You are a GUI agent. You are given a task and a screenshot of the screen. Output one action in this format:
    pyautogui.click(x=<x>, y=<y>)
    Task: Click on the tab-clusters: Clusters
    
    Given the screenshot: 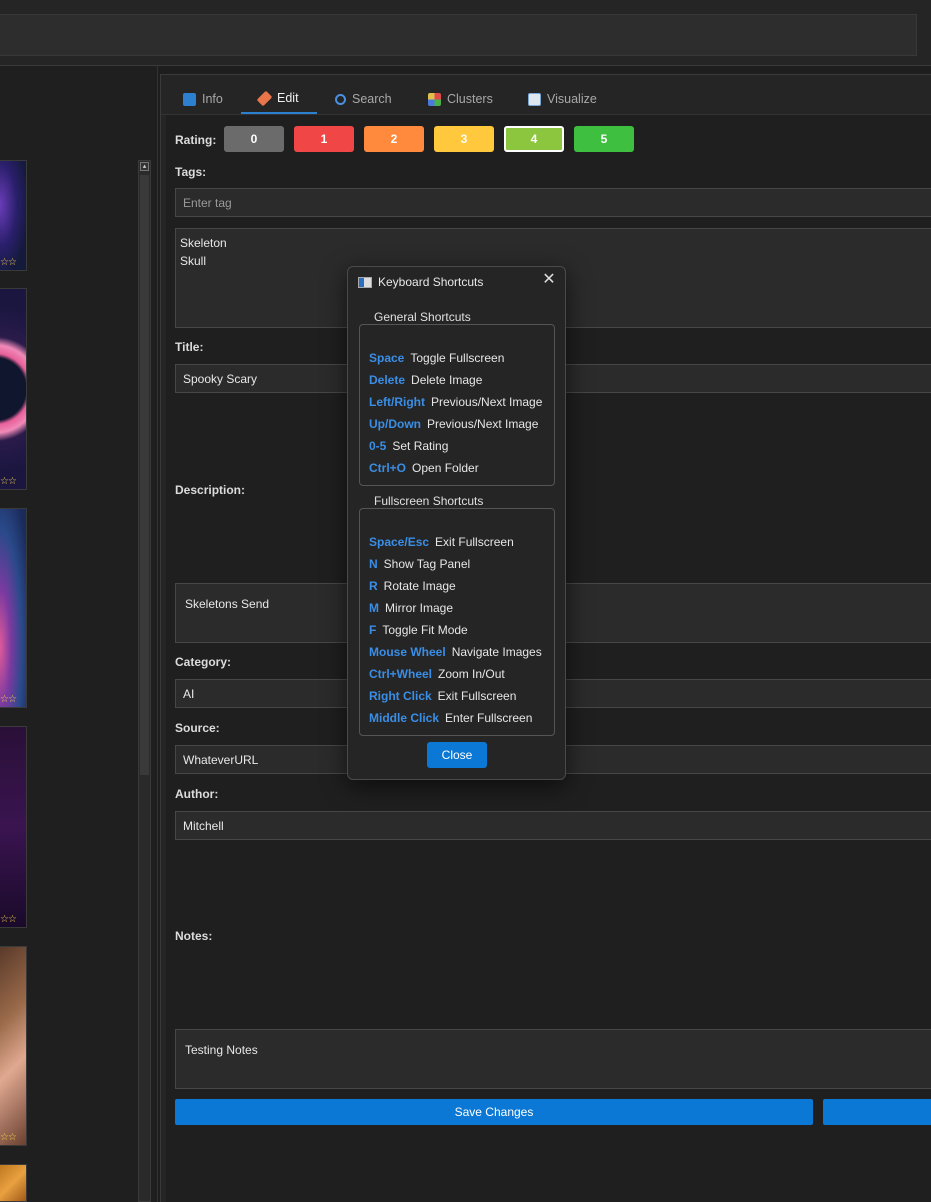 What is the action you would take?
    pyautogui.click(x=460, y=99)
    